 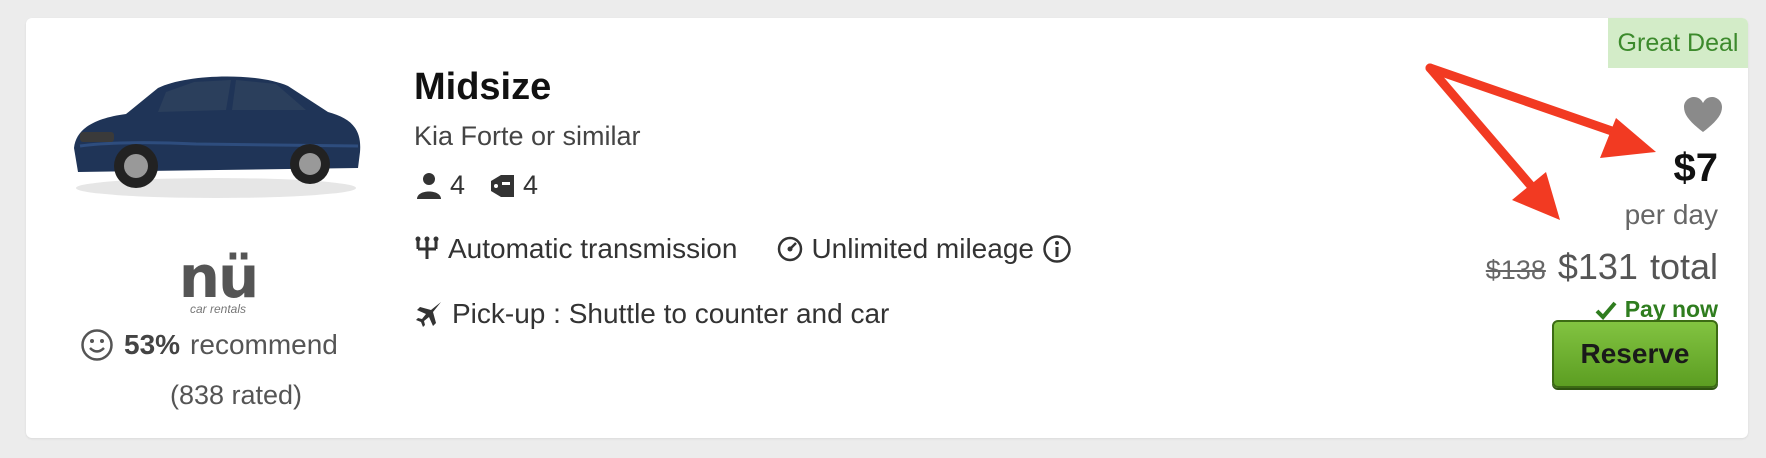 What do you see at coordinates (1683, 266) in the screenshot?
I see `total-label: total` at bounding box center [1683, 266].